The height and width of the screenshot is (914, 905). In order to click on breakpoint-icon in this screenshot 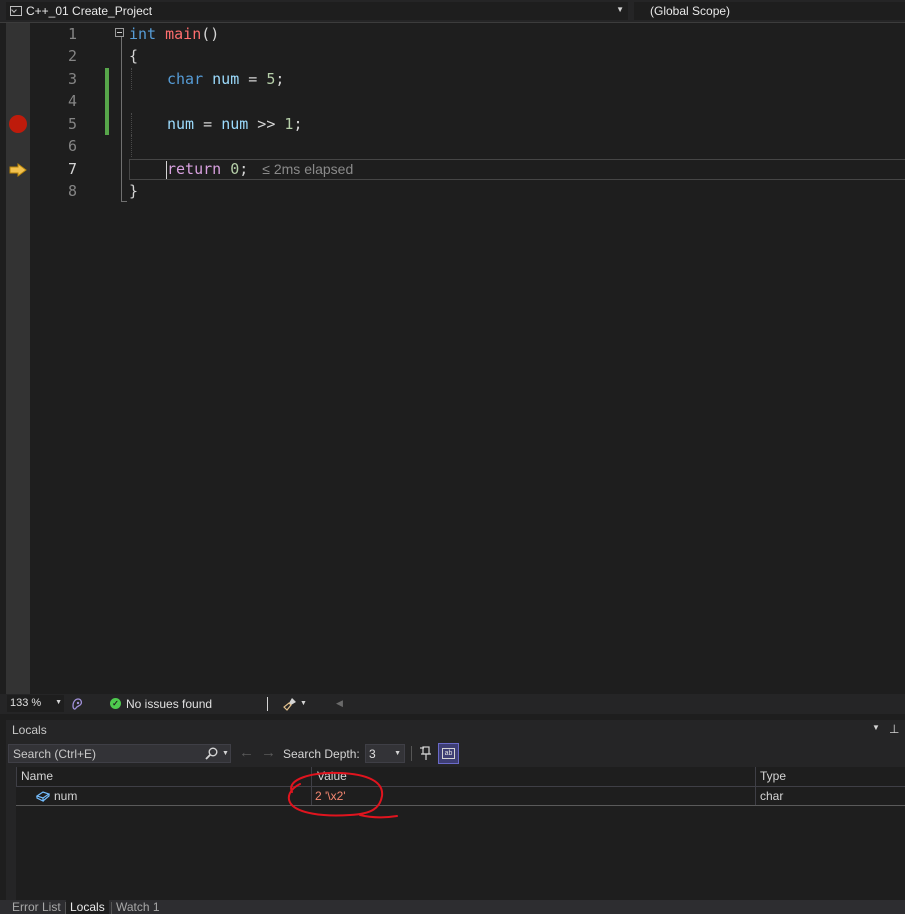, I will do `click(18, 124)`.